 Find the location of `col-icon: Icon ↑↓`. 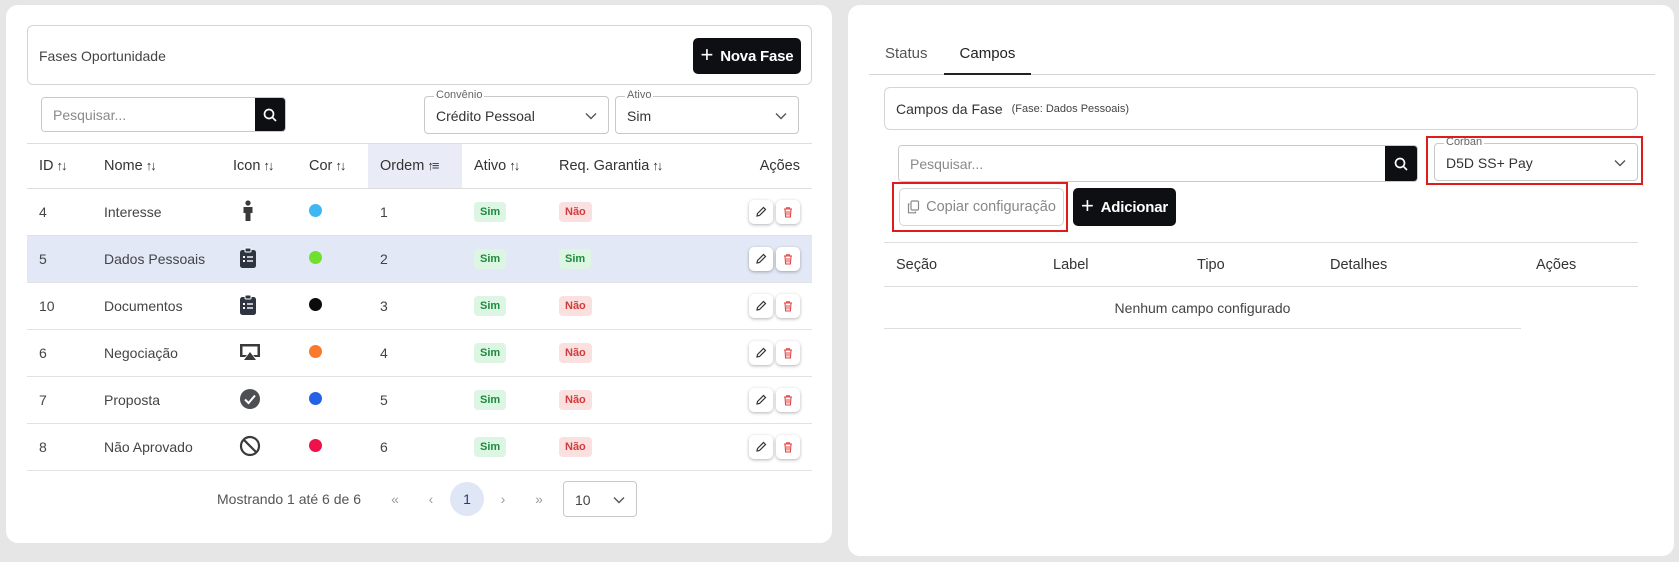

col-icon: Icon ↑↓ is located at coordinates (259, 166).